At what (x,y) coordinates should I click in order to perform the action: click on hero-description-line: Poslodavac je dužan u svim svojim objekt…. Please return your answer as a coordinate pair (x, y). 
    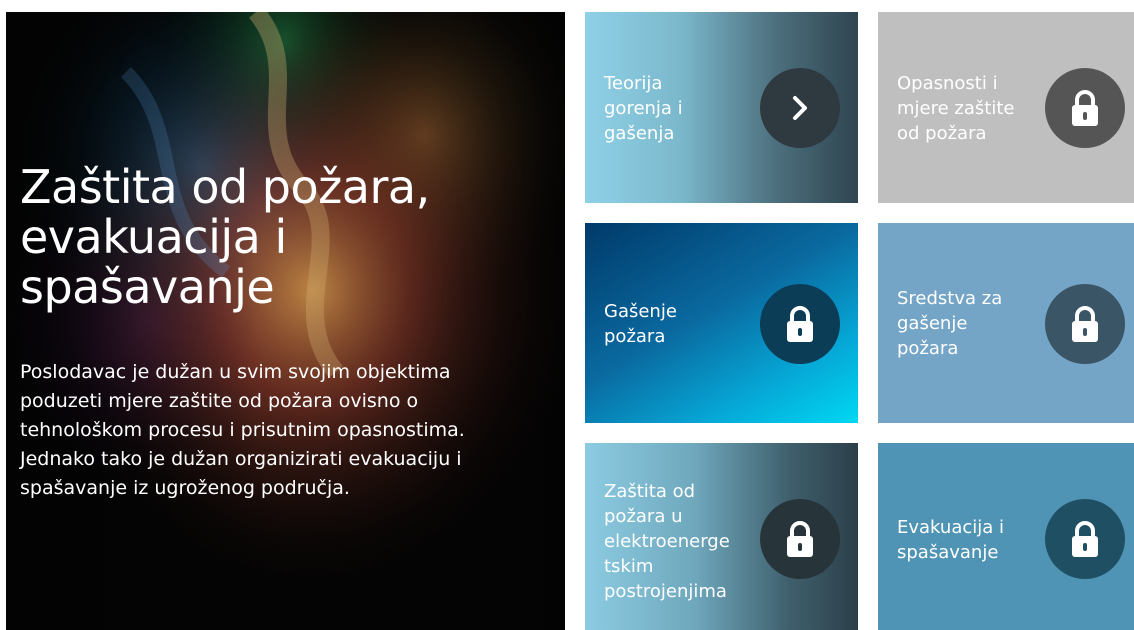
    Looking at the image, I should click on (235, 372).